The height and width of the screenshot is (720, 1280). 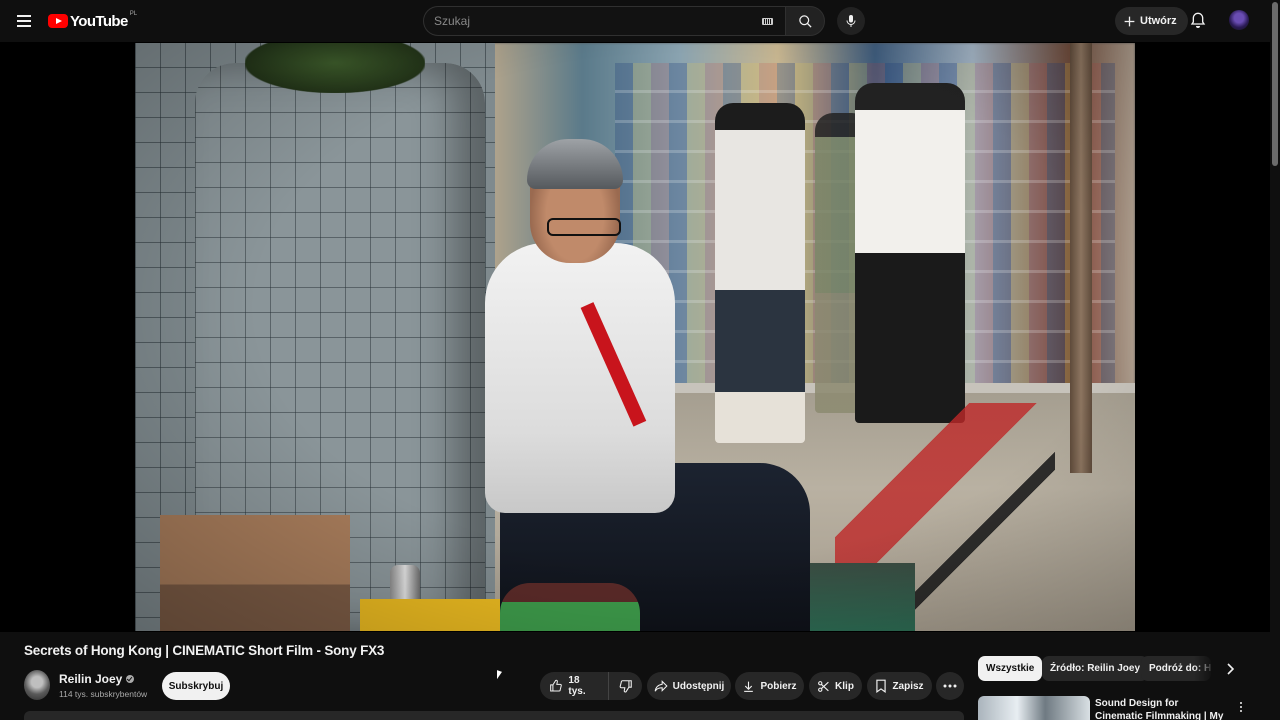 I want to click on clip-button: Klip, so click(x=835, y=686).